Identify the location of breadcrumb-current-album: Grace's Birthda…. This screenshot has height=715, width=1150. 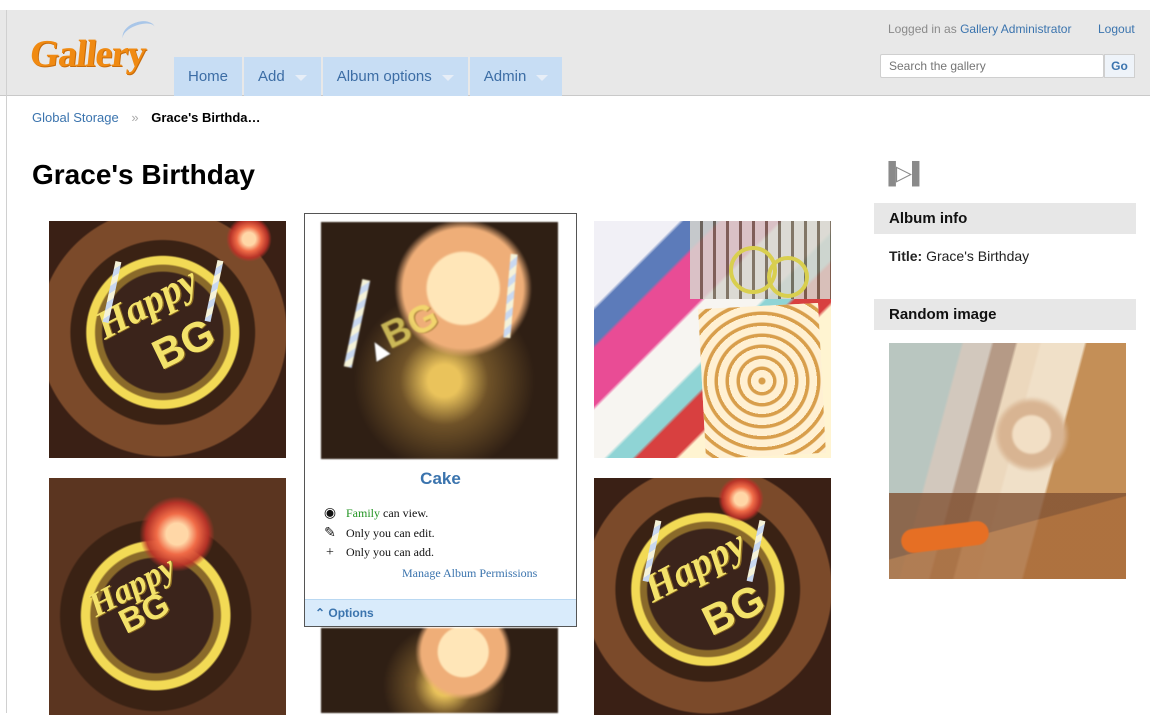
(206, 117).